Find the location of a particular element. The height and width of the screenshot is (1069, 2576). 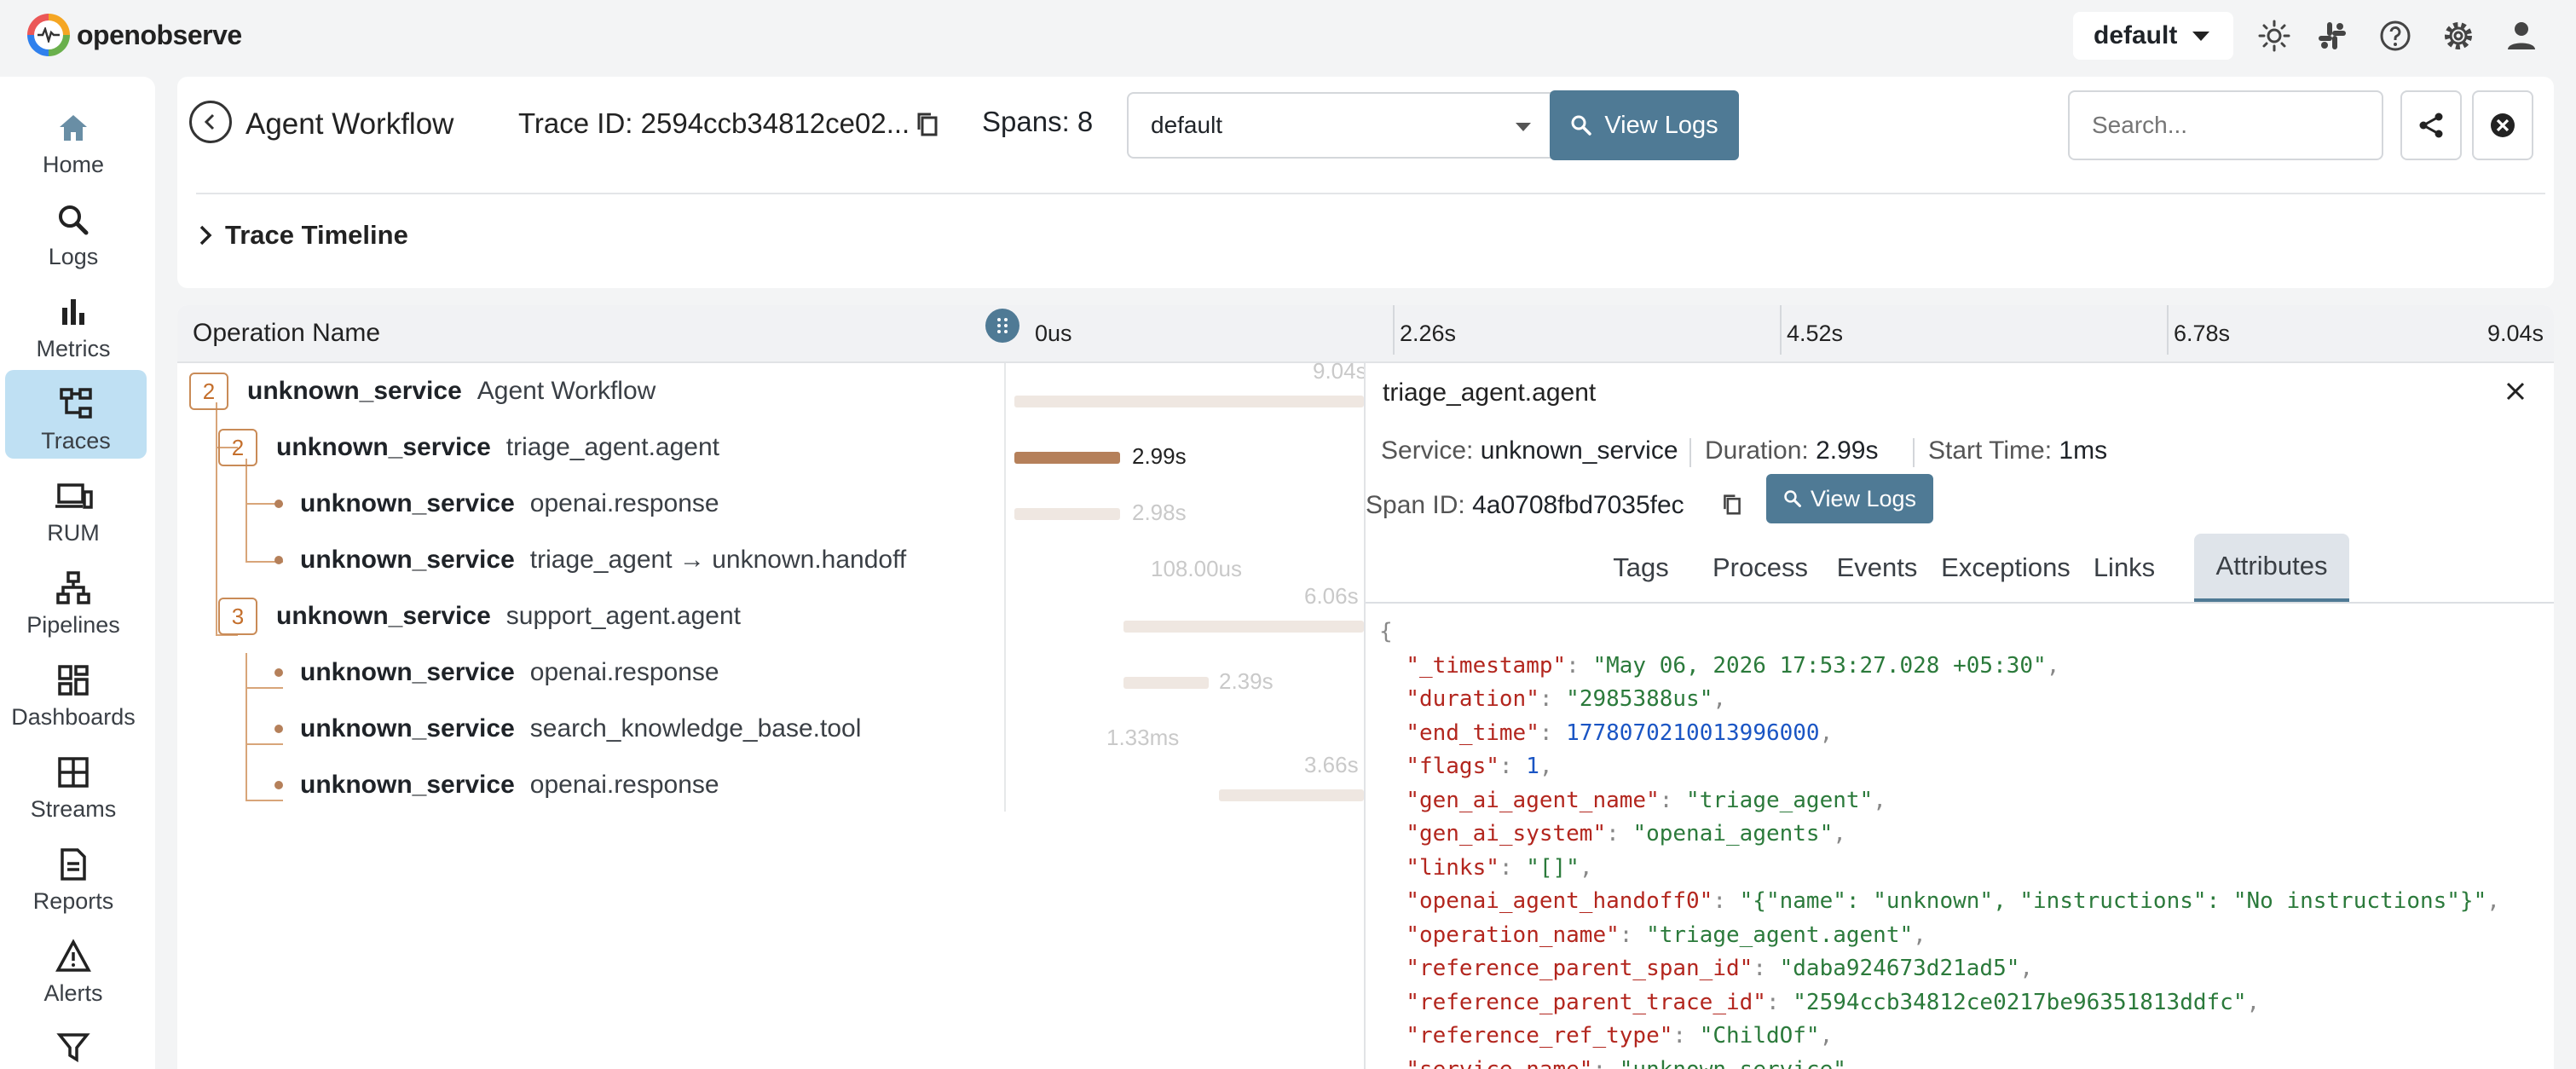

bar-chart-icon is located at coordinates (73, 312).